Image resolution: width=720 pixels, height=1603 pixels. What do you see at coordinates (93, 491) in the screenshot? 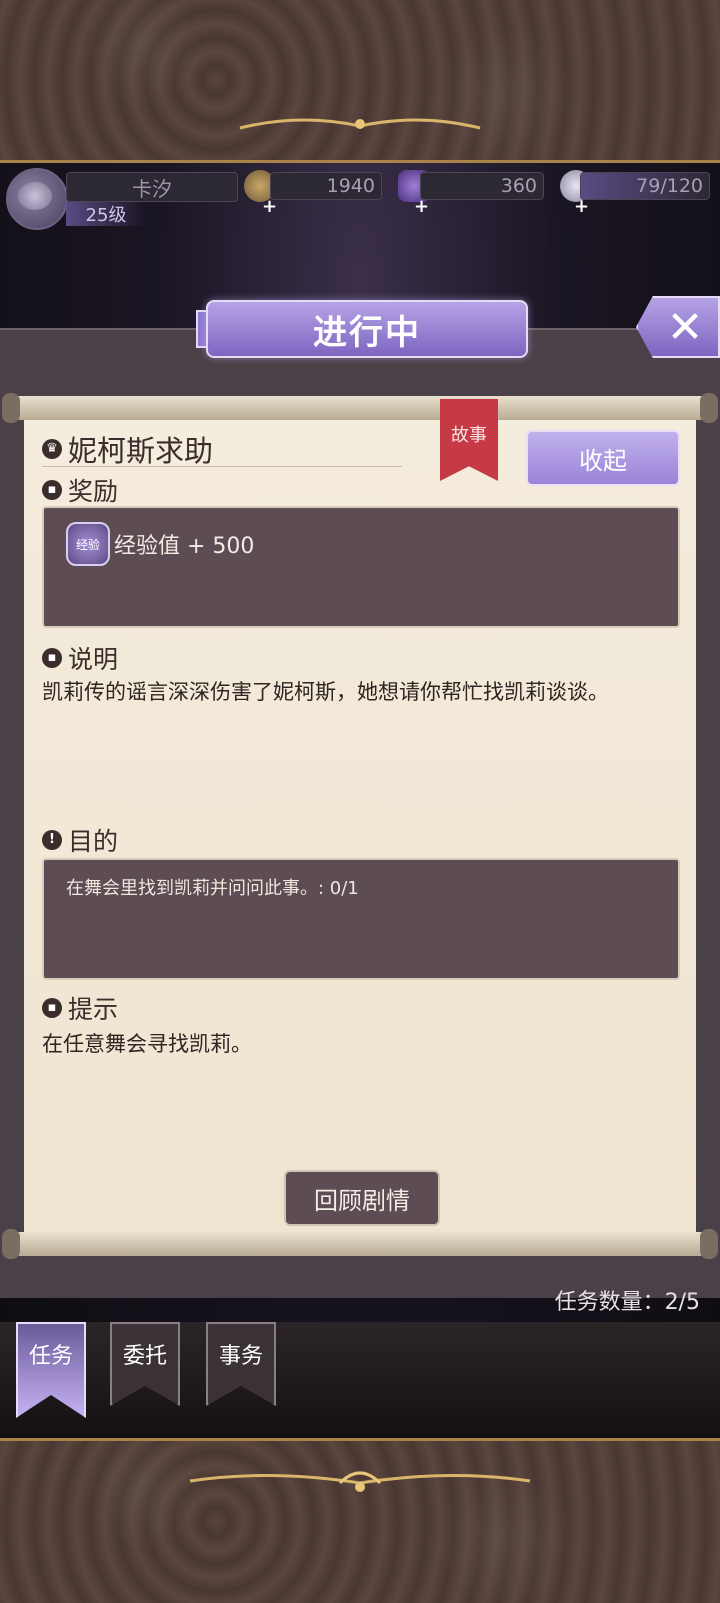
I see `reward-heading-label: 奖励` at bounding box center [93, 491].